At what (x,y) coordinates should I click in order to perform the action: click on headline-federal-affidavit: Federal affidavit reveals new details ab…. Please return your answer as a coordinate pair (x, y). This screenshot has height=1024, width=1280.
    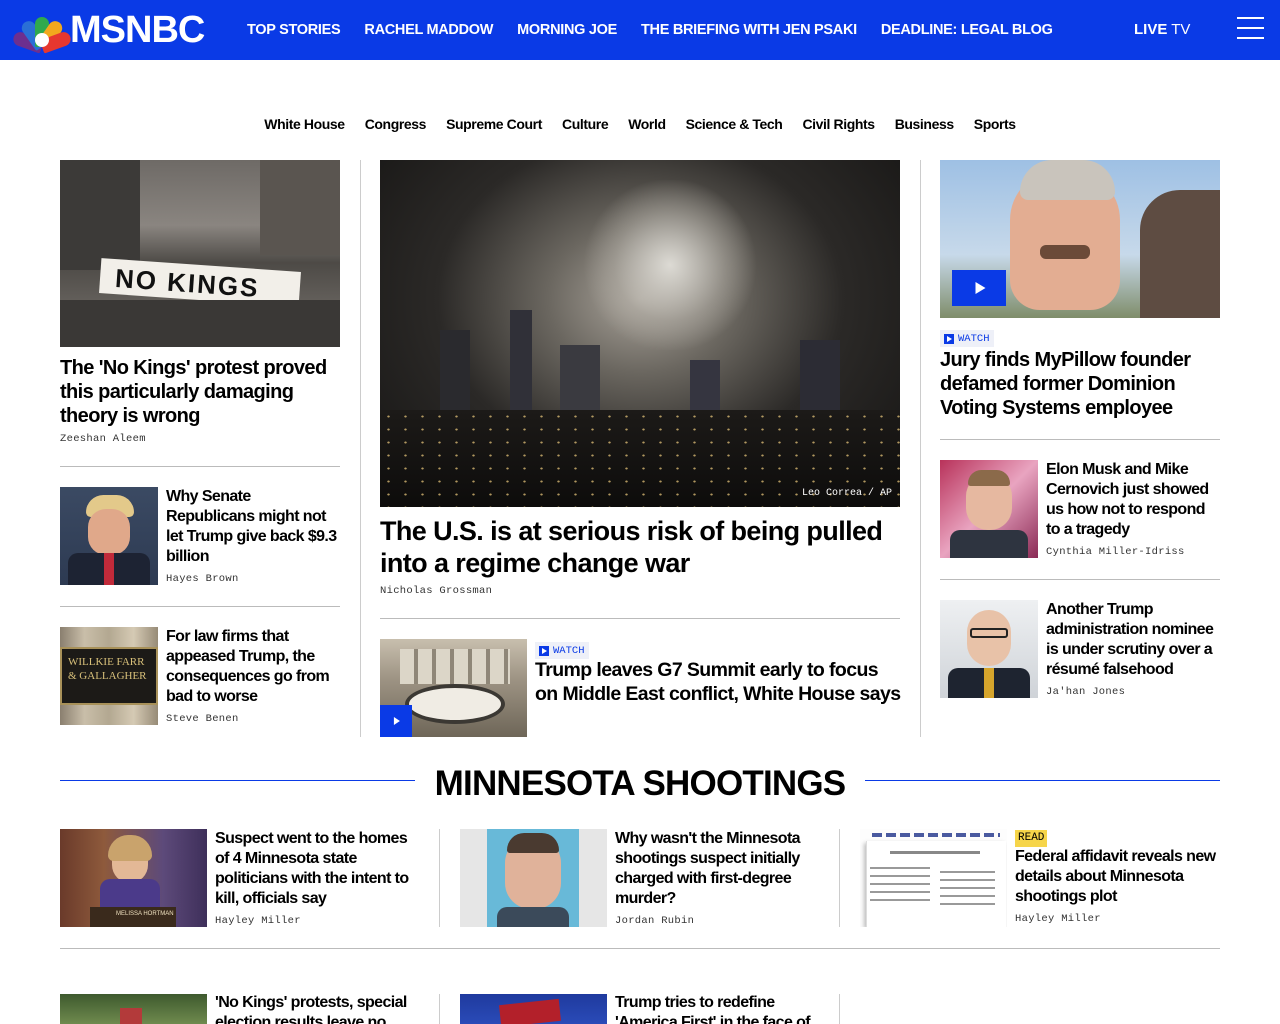
    Looking at the image, I should click on (1120, 877).